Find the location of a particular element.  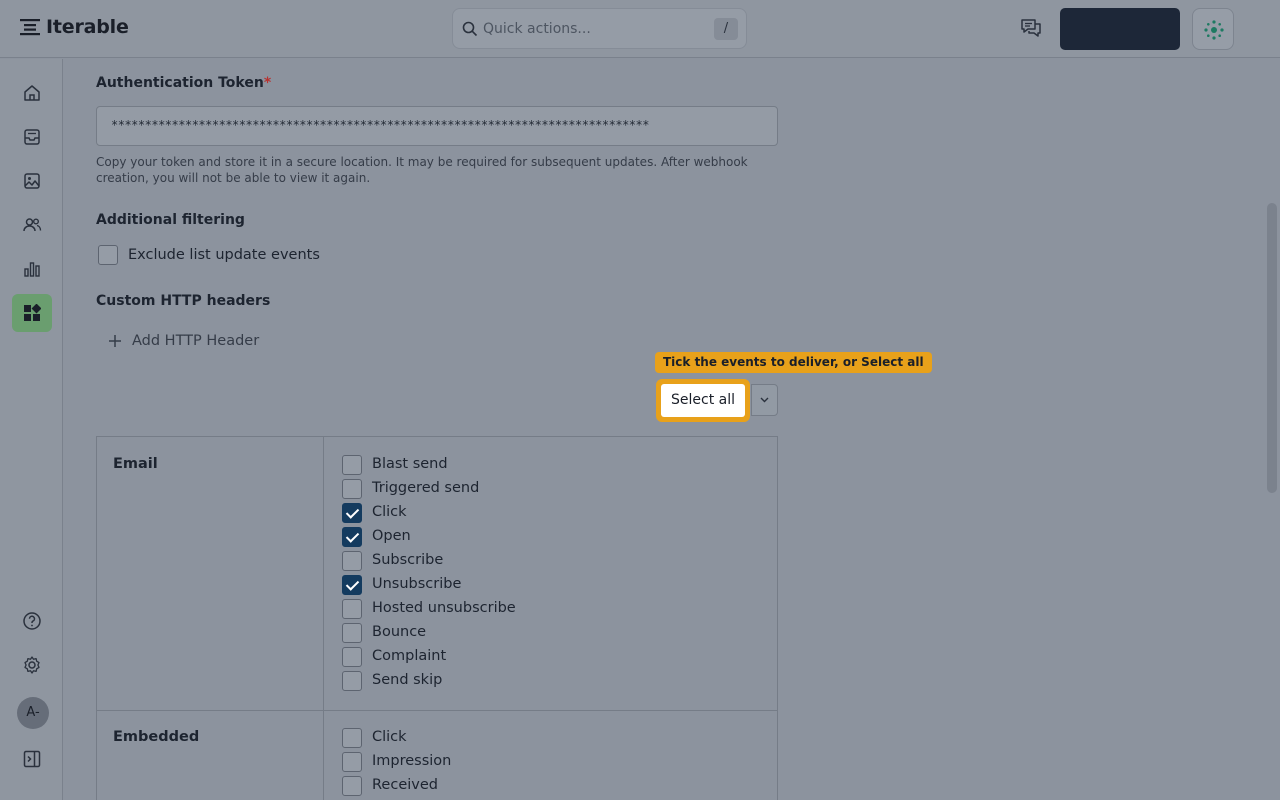

email-event-label: Unsubscribe is located at coordinates (417, 584).